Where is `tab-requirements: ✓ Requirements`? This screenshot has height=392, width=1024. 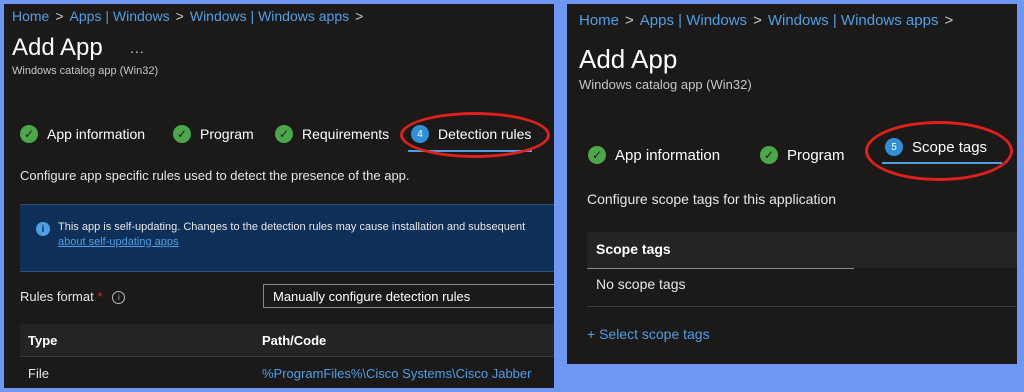
tab-requirements: ✓ Requirements is located at coordinates (332, 134).